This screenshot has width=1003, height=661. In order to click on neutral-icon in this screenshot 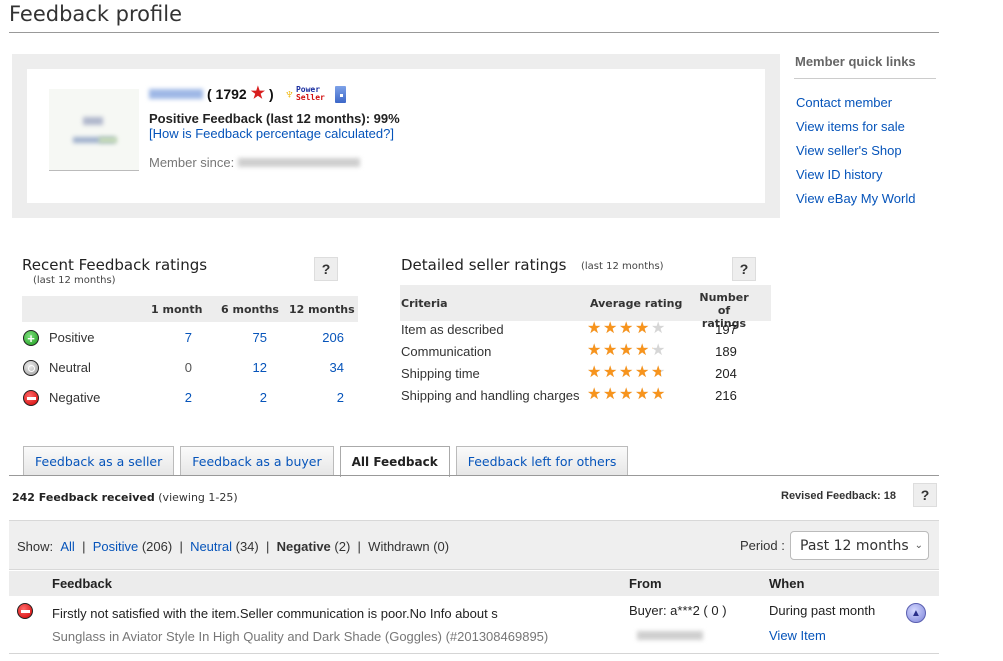, I will do `click(31, 368)`.